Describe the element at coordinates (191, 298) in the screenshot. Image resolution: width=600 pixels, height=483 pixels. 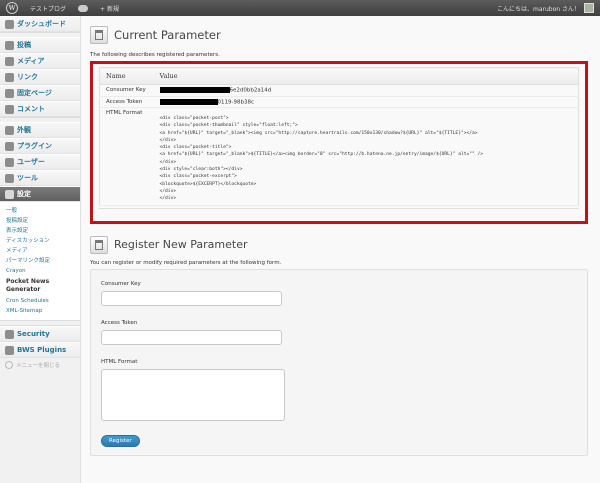
I see `consumer-key-input` at that location.